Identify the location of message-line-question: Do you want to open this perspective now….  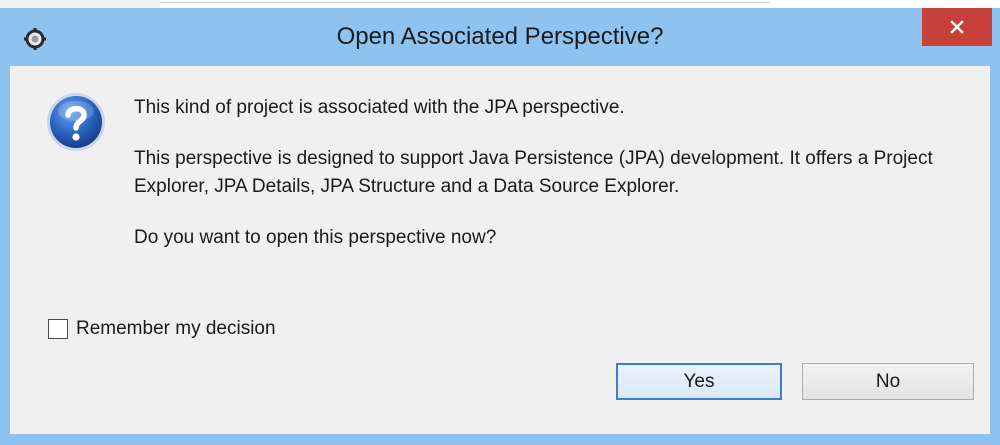
(315, 237).